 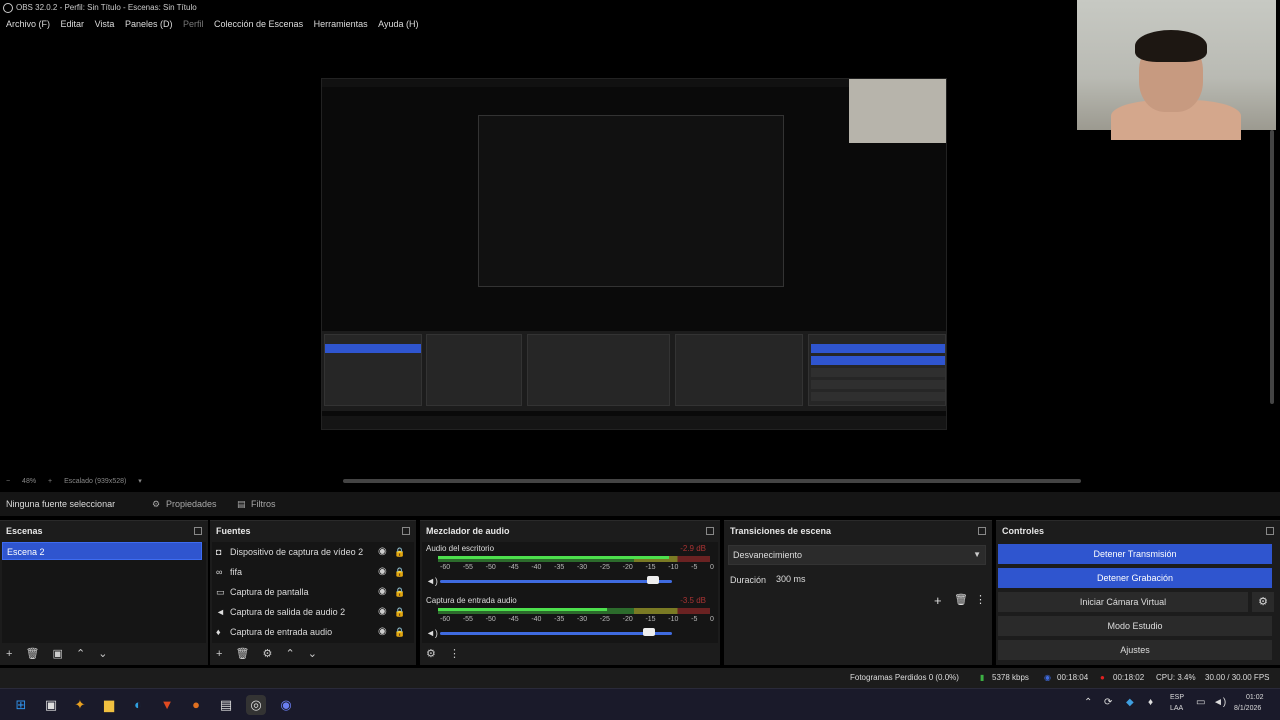 I want to click on task-view-icon: ▣, so click(x=51, y=705).